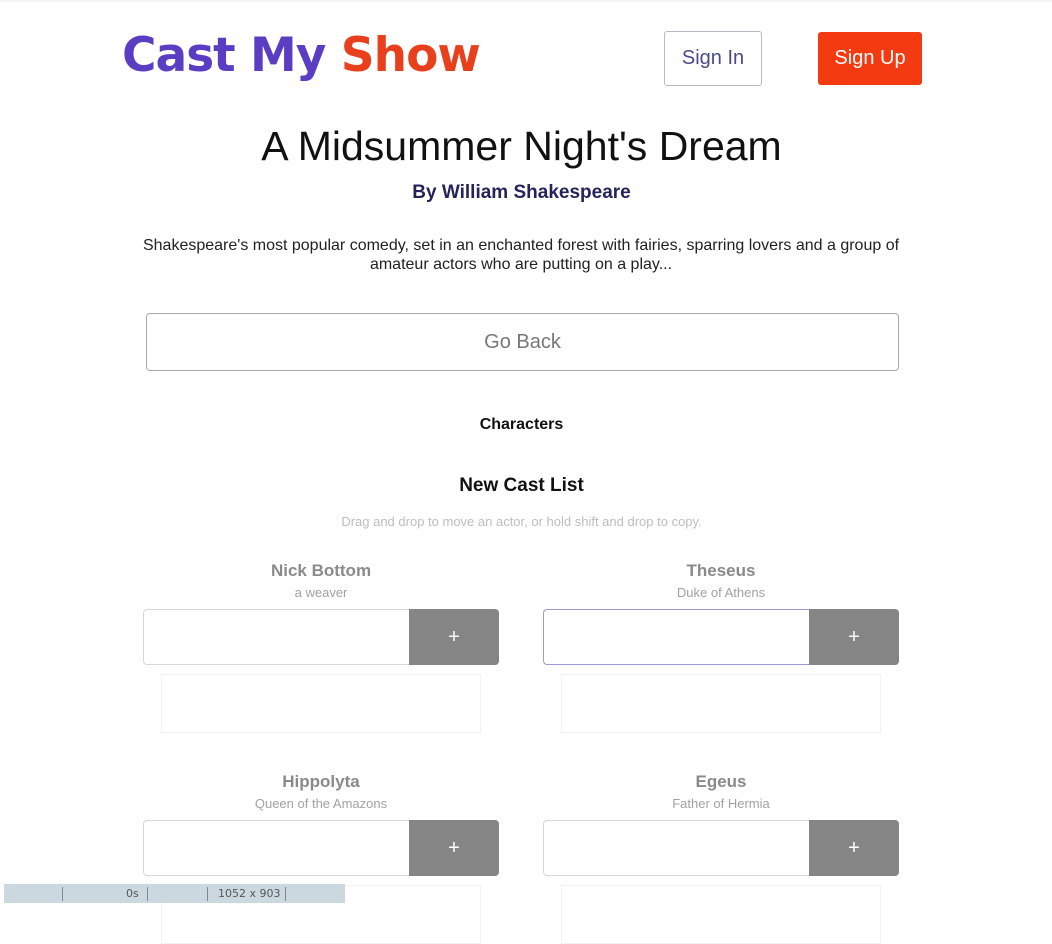 This screenshot has height=944, width=1052. What do you see at coordinates (721, 781) in the screenshot?
I see `role-name: Egeus` at bounding box center [721, 781].